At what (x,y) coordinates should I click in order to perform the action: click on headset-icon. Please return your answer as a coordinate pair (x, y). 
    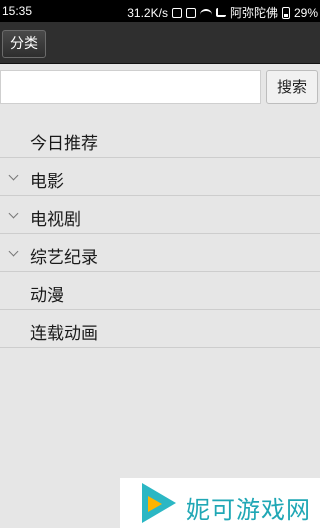
    Looking at the image, I should click on (176, 12).